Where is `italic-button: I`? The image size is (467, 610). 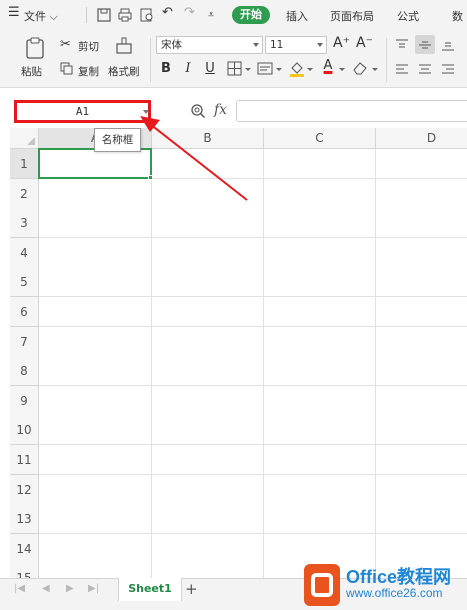 italic-button: I is located at coordinates (188, 69).